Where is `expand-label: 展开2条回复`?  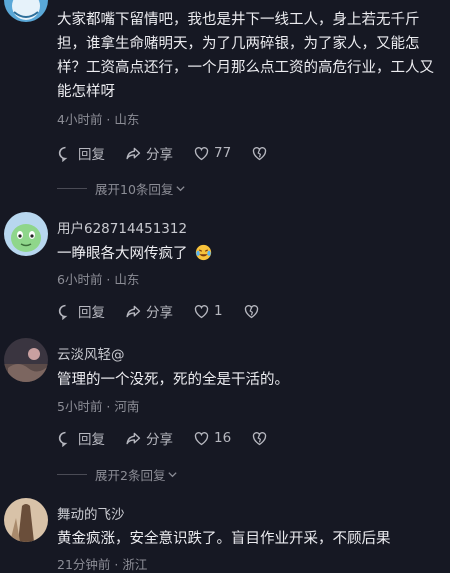 expand-label: 展开2条回复 is located at coordinates (130, 475).